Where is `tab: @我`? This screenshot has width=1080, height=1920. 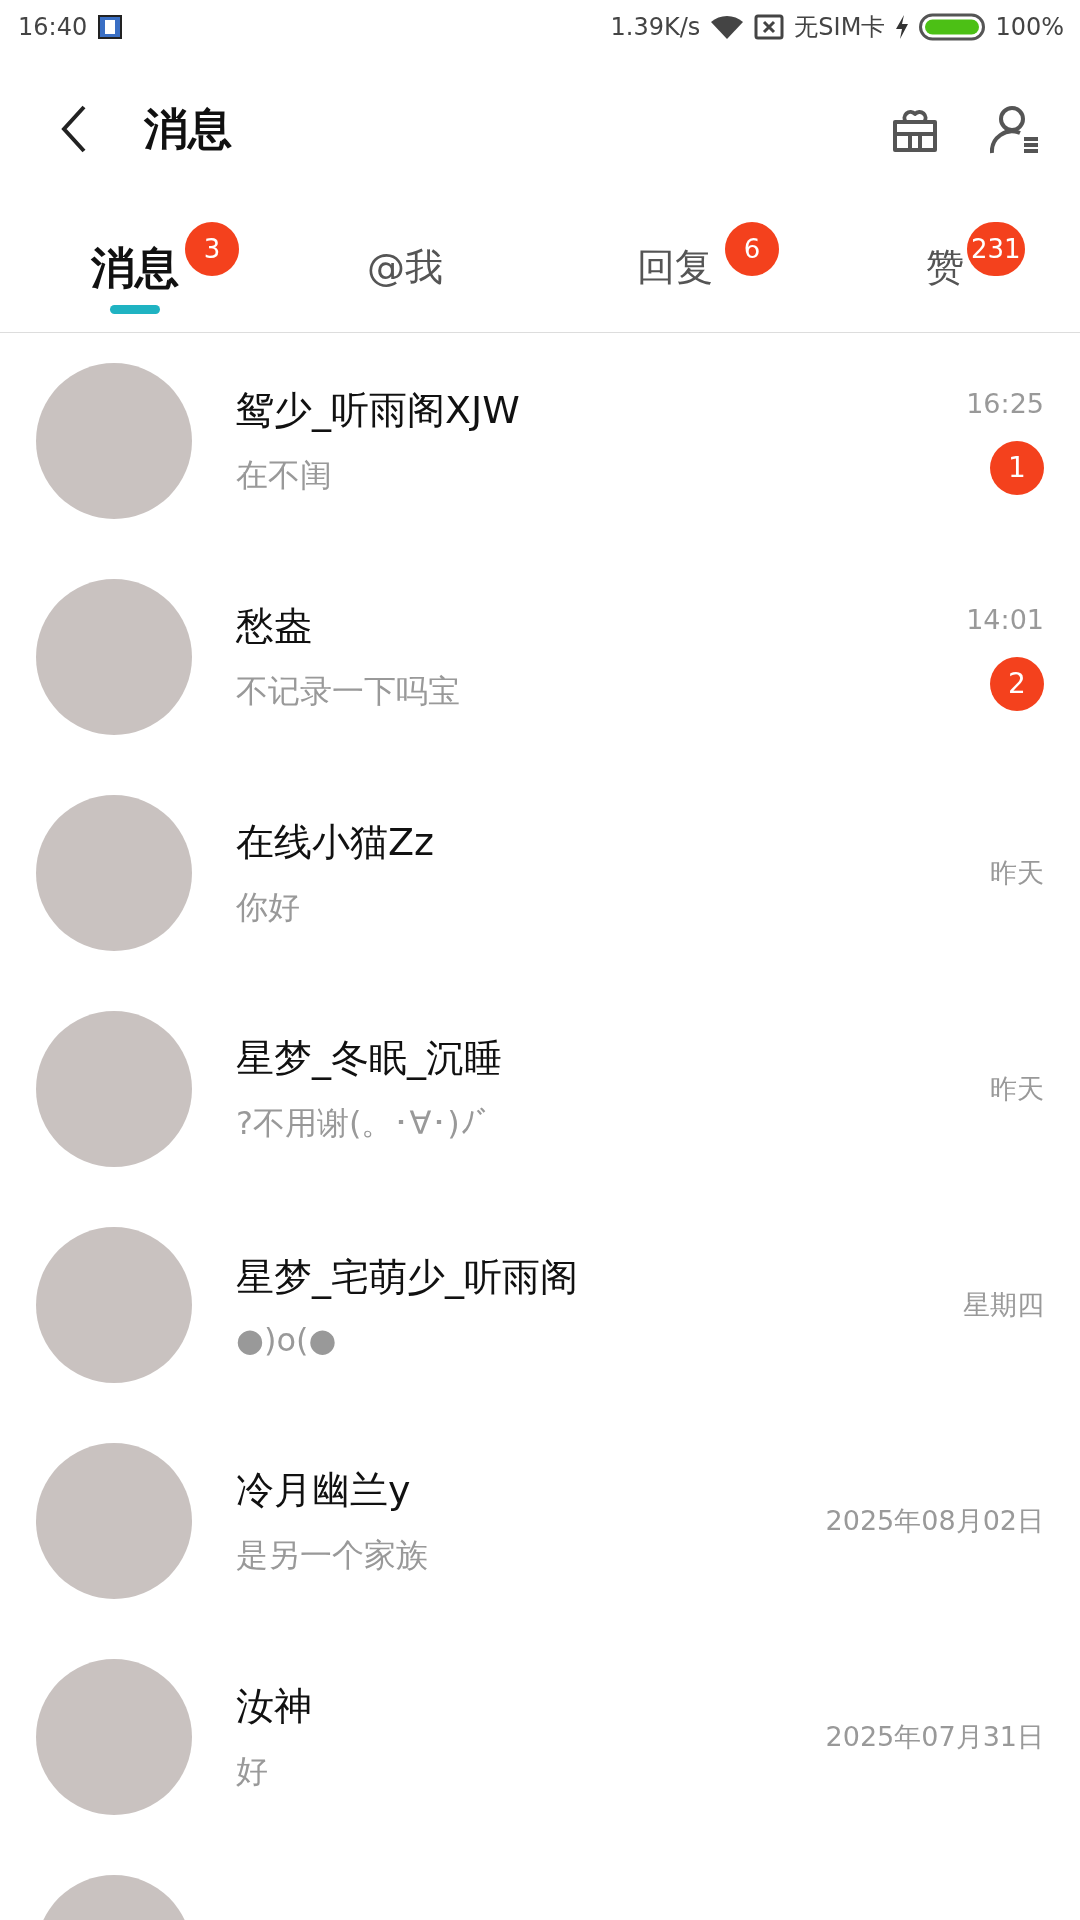 tab: @我 is located at coordinates (405, 268).